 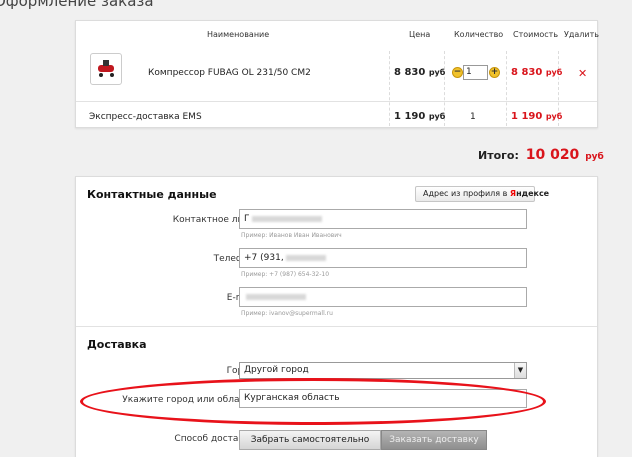 What do you see at coordinates (494, 72) in the screenshot?
I see `qty-plus-button: +` at bounding box center [494, 72].